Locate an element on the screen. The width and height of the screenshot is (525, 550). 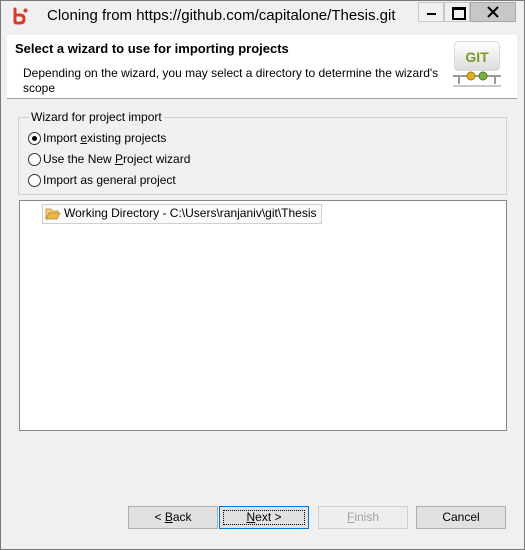
git-logo-text: GIT is located at coordinates (477, 57).